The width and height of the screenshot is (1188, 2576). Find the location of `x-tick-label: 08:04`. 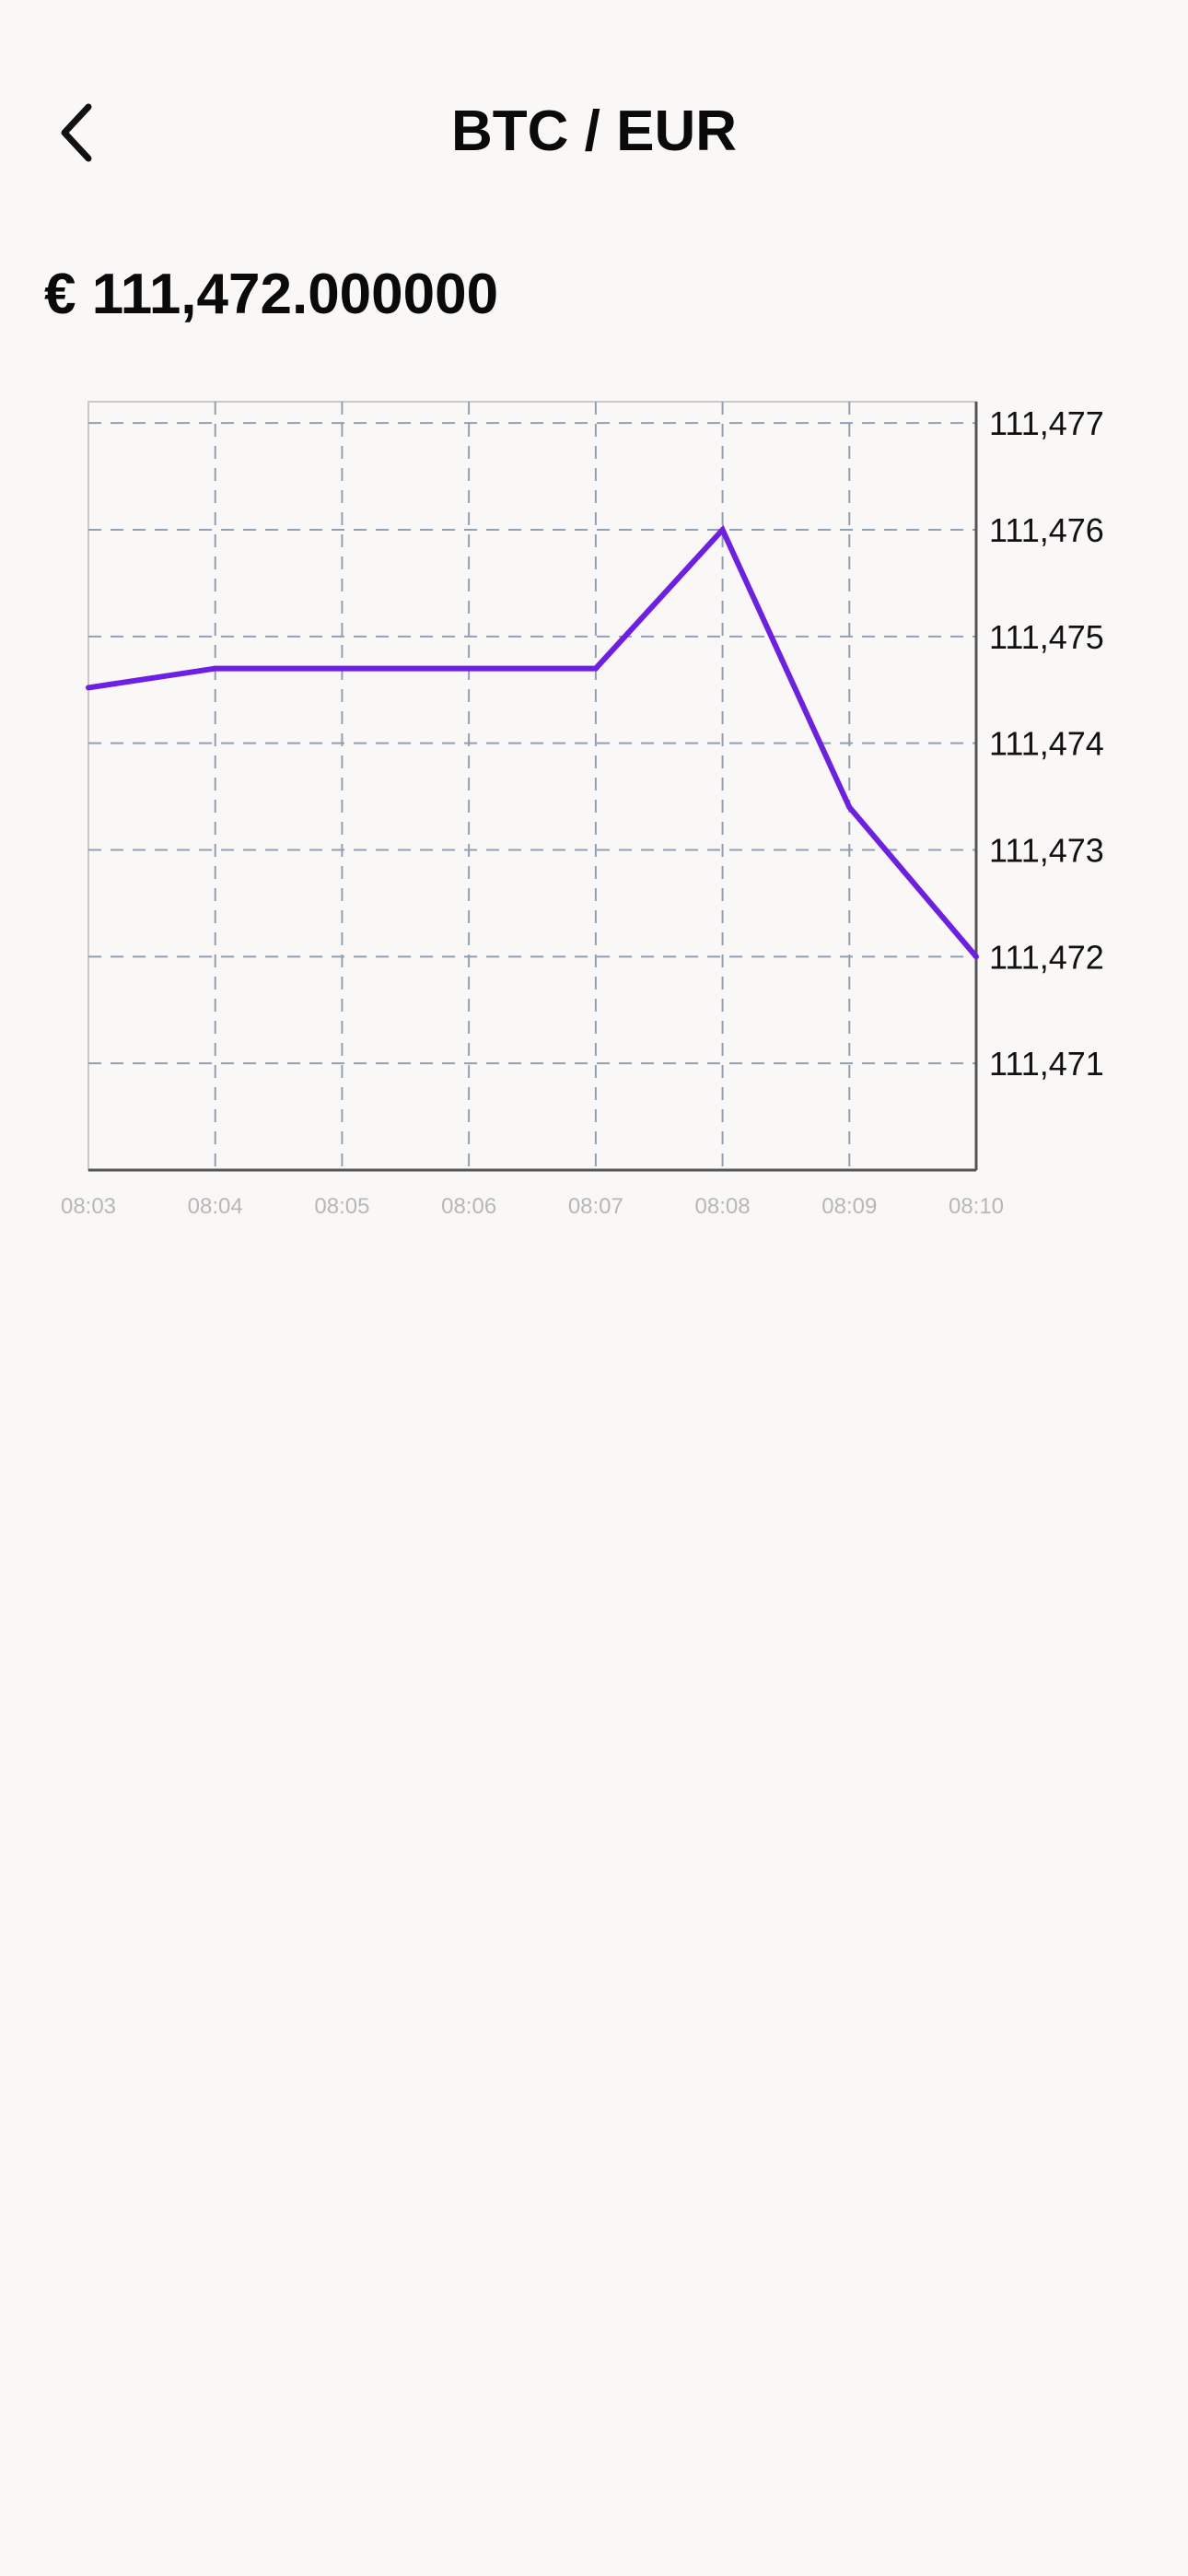

x-tick-label: 08:04 is located at coordinates (215, 1206).